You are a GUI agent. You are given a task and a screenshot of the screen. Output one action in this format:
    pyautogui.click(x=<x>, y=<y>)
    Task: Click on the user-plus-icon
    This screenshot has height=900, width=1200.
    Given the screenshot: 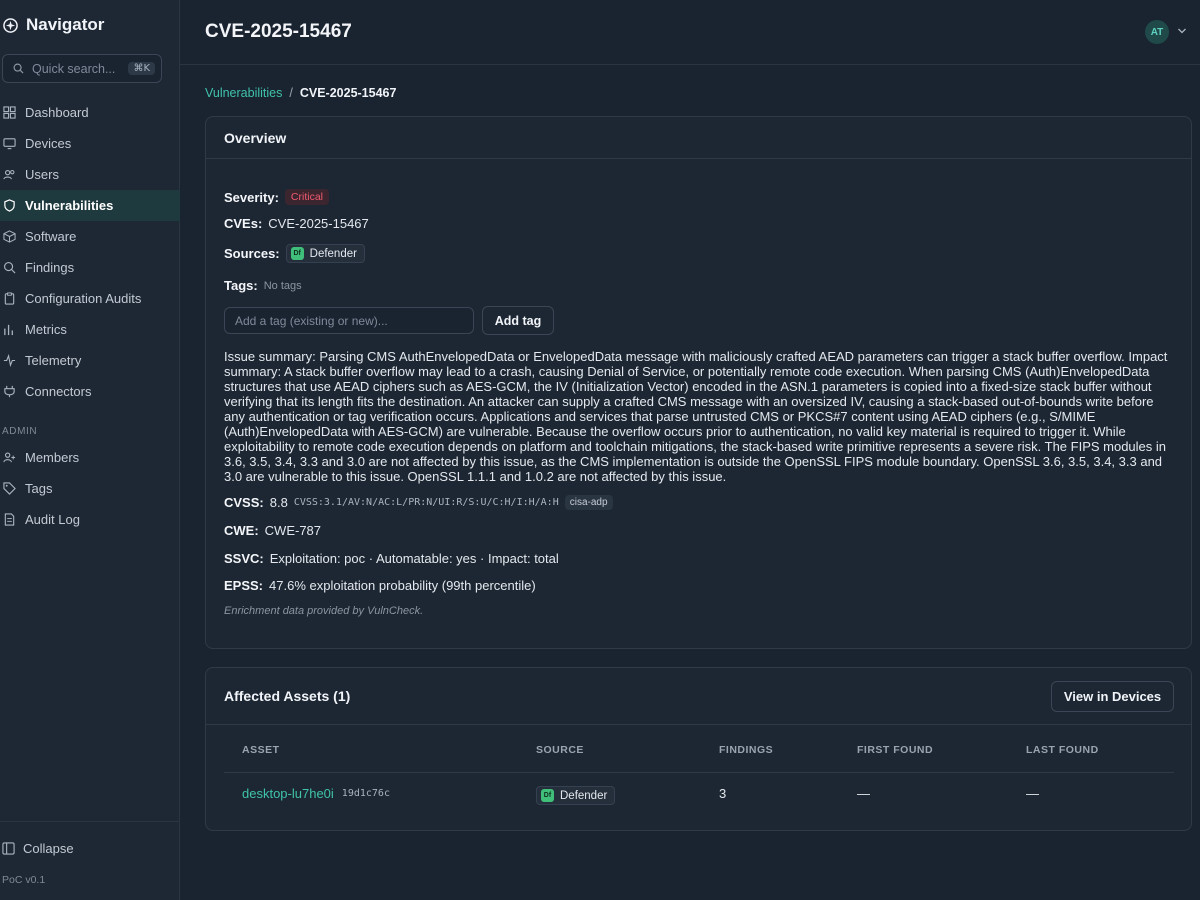 What is the action you would take?
    pyautogui.click(x=9, y=457)
    